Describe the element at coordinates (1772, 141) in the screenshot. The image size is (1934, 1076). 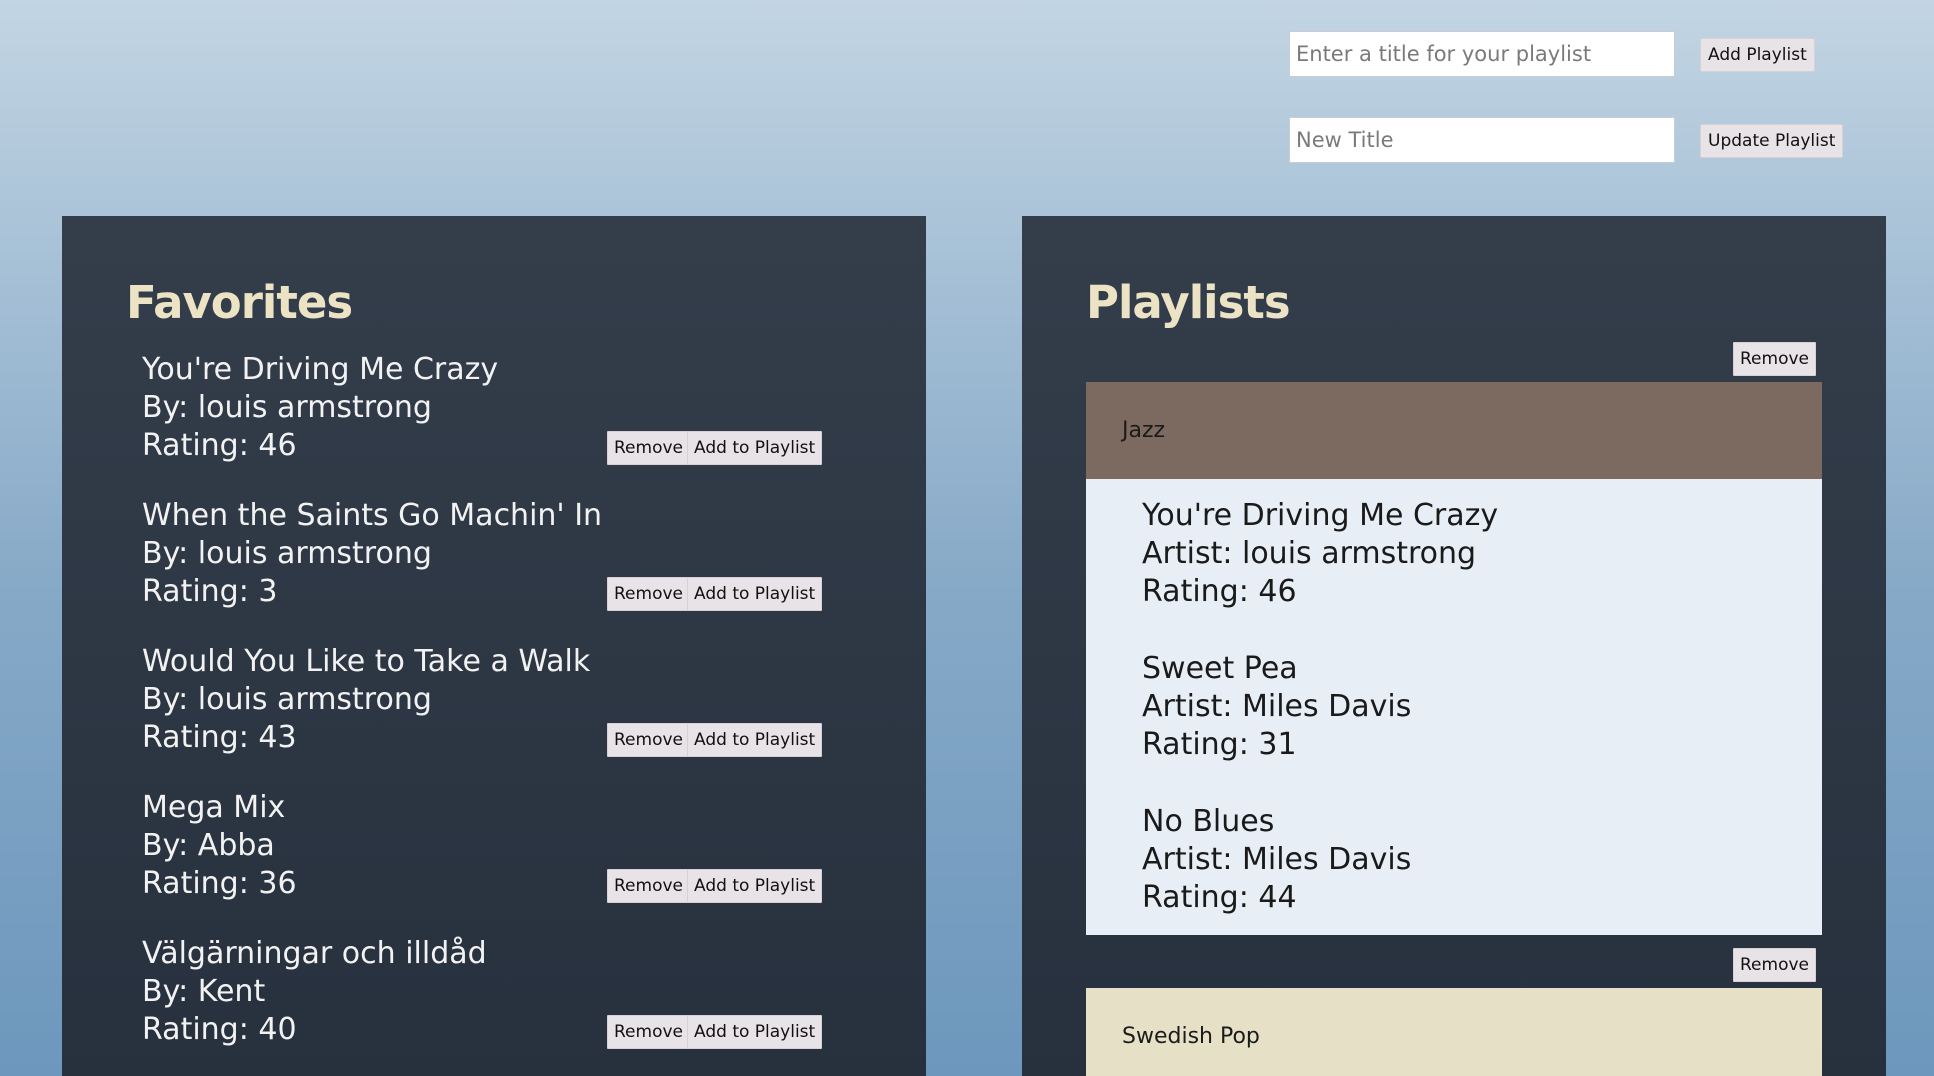
I see `update-playlist-button: Update Playlist` at that location.